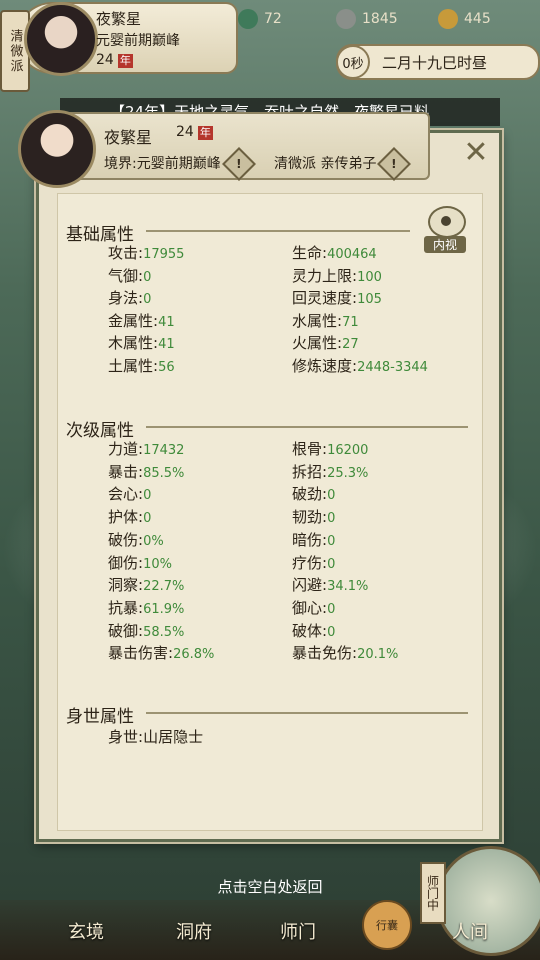  I want to click on attribute-row: 疗伤:0, so click(314, 562).